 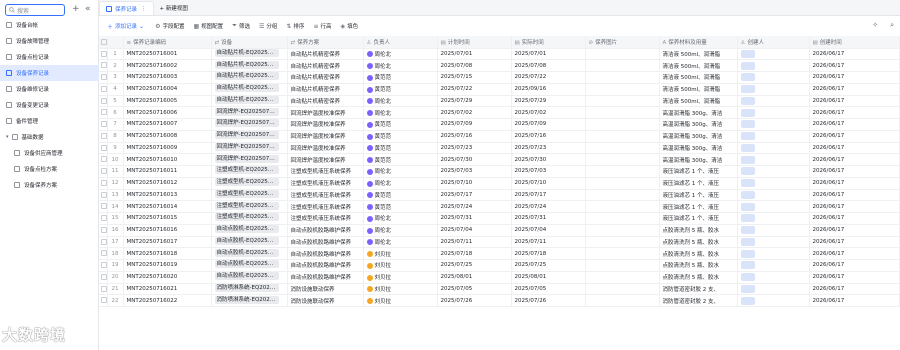 What do you see at coordinates (400, 253) in the screenshot?
I see `cell-owner: 刘贝拉` at bounding box center [400, 253].